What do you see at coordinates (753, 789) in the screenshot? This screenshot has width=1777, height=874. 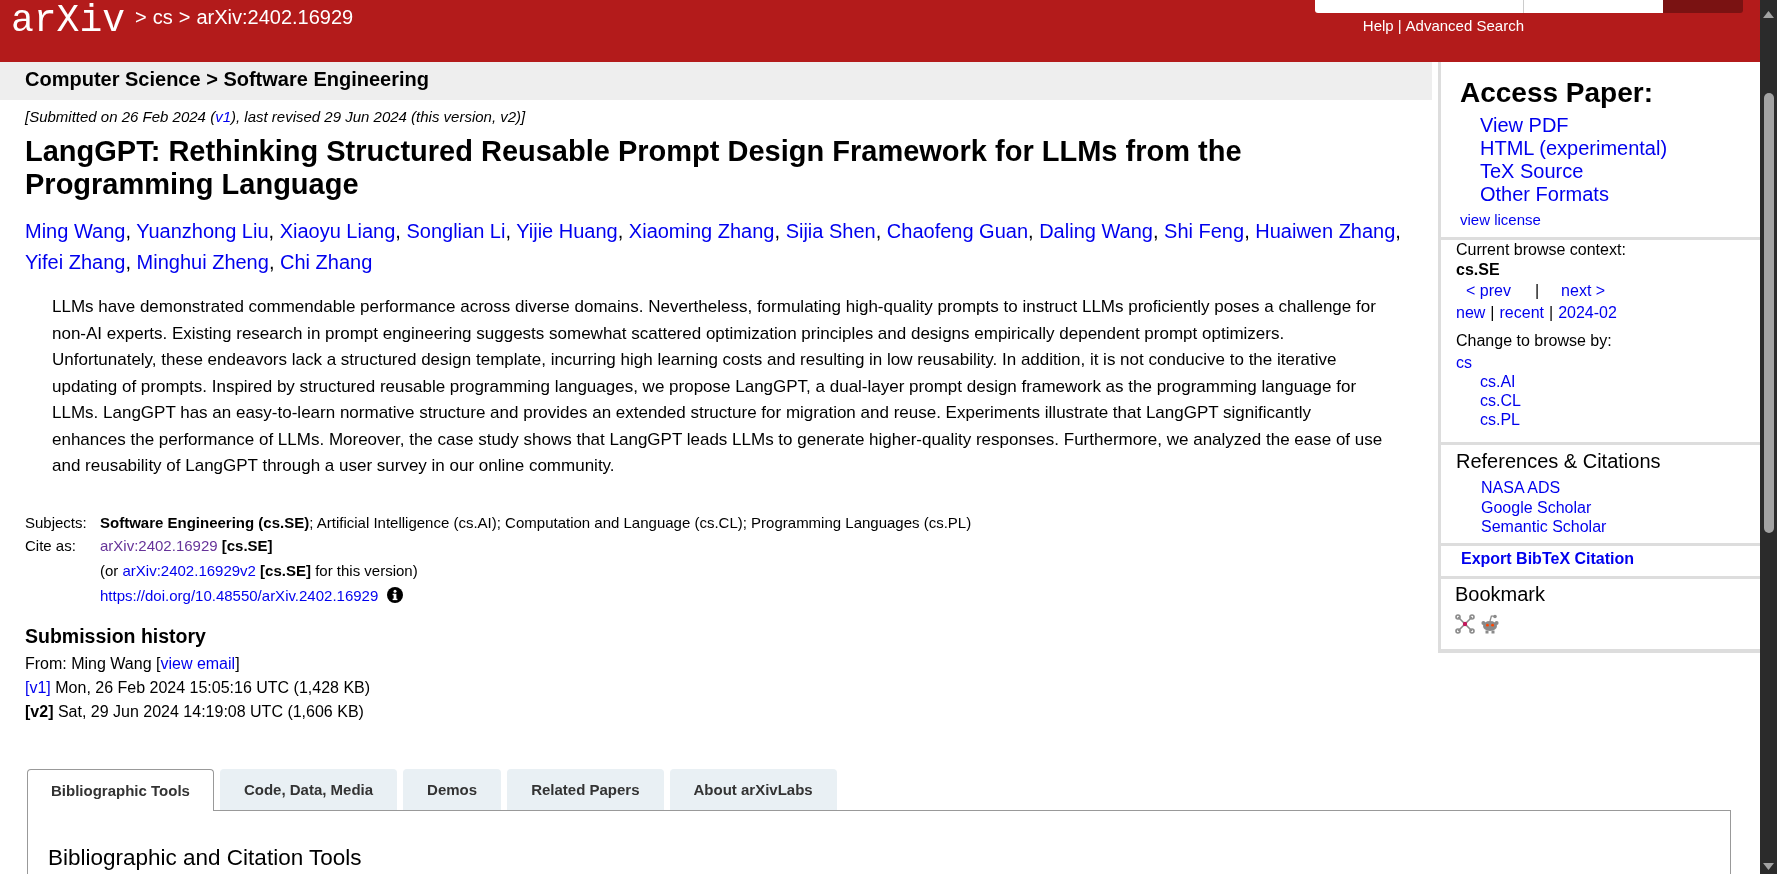 I see `tab: About arXivLabs` at bounding box center [753, 789].